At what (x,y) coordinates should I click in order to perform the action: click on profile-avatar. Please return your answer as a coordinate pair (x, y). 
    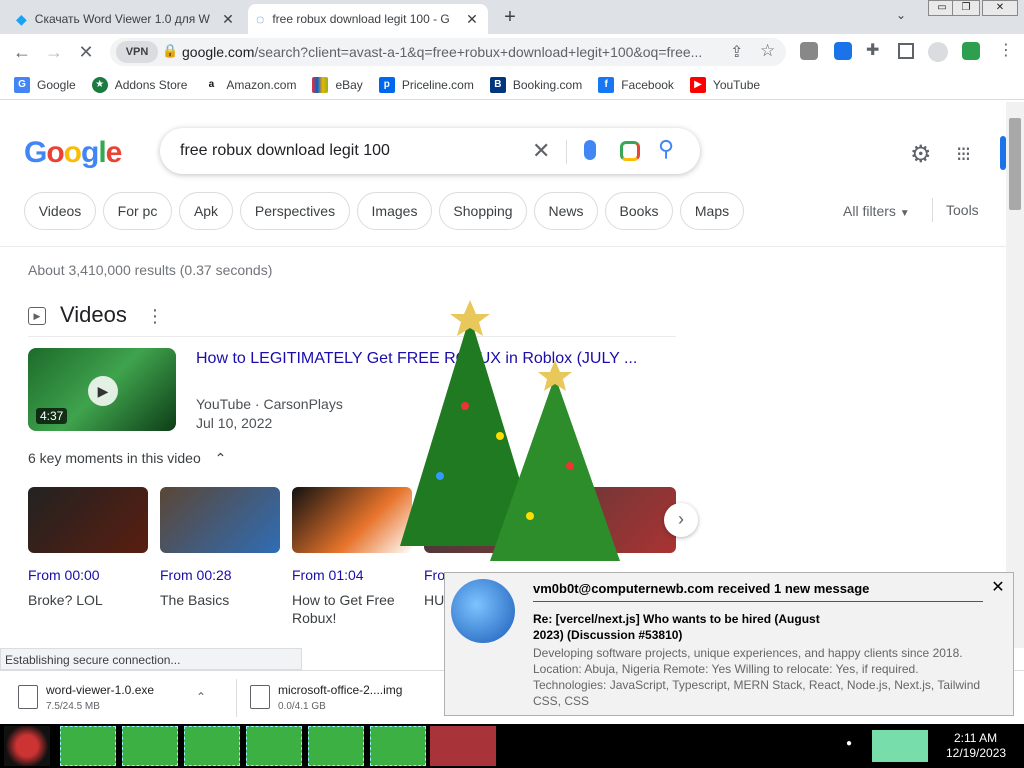
    Looking at the image, I should click on (938, 52).